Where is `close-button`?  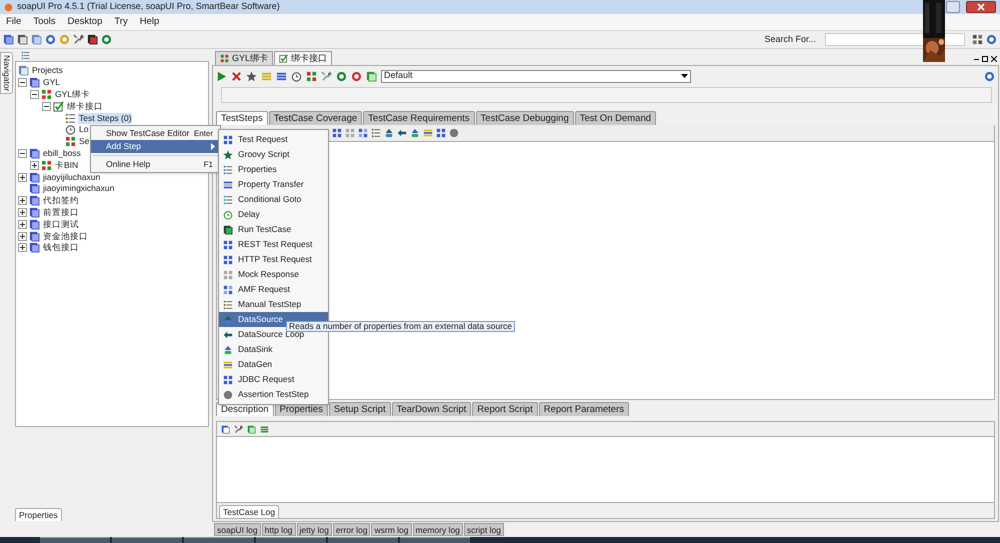 close-button is located at coordinates (981, 7).